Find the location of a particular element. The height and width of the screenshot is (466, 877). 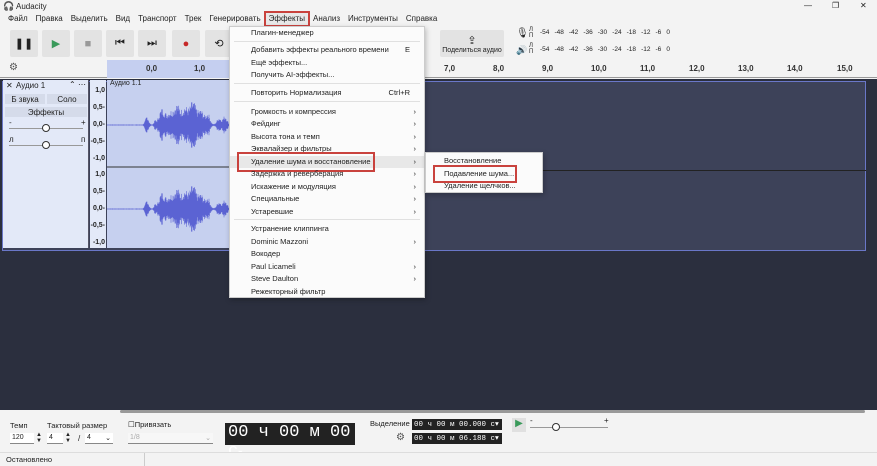

scale-label: -0,5- is located at coordinates (97, 141).